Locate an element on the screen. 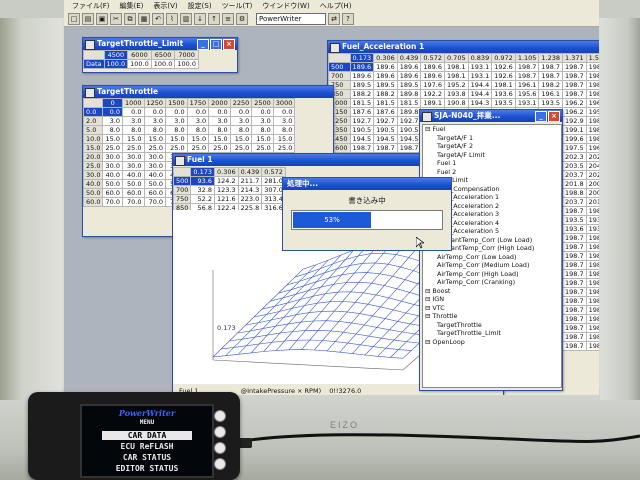 The height and width of the screenshot is (480, 640). window-titlebar: Fuel_Acceleration 1 is located at coordinates (463, 47).